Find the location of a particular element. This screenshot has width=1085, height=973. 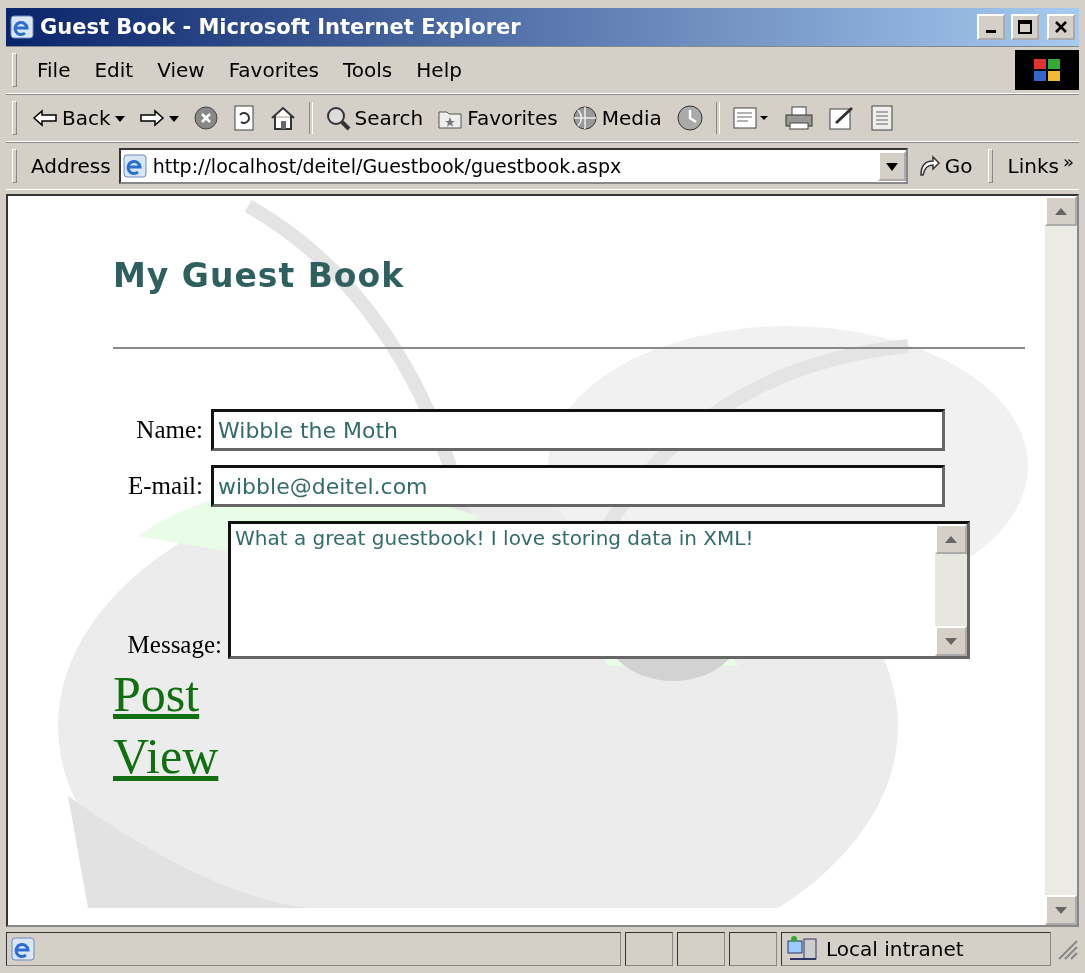

links-button: Links » is located at coordinates (1040, 166).